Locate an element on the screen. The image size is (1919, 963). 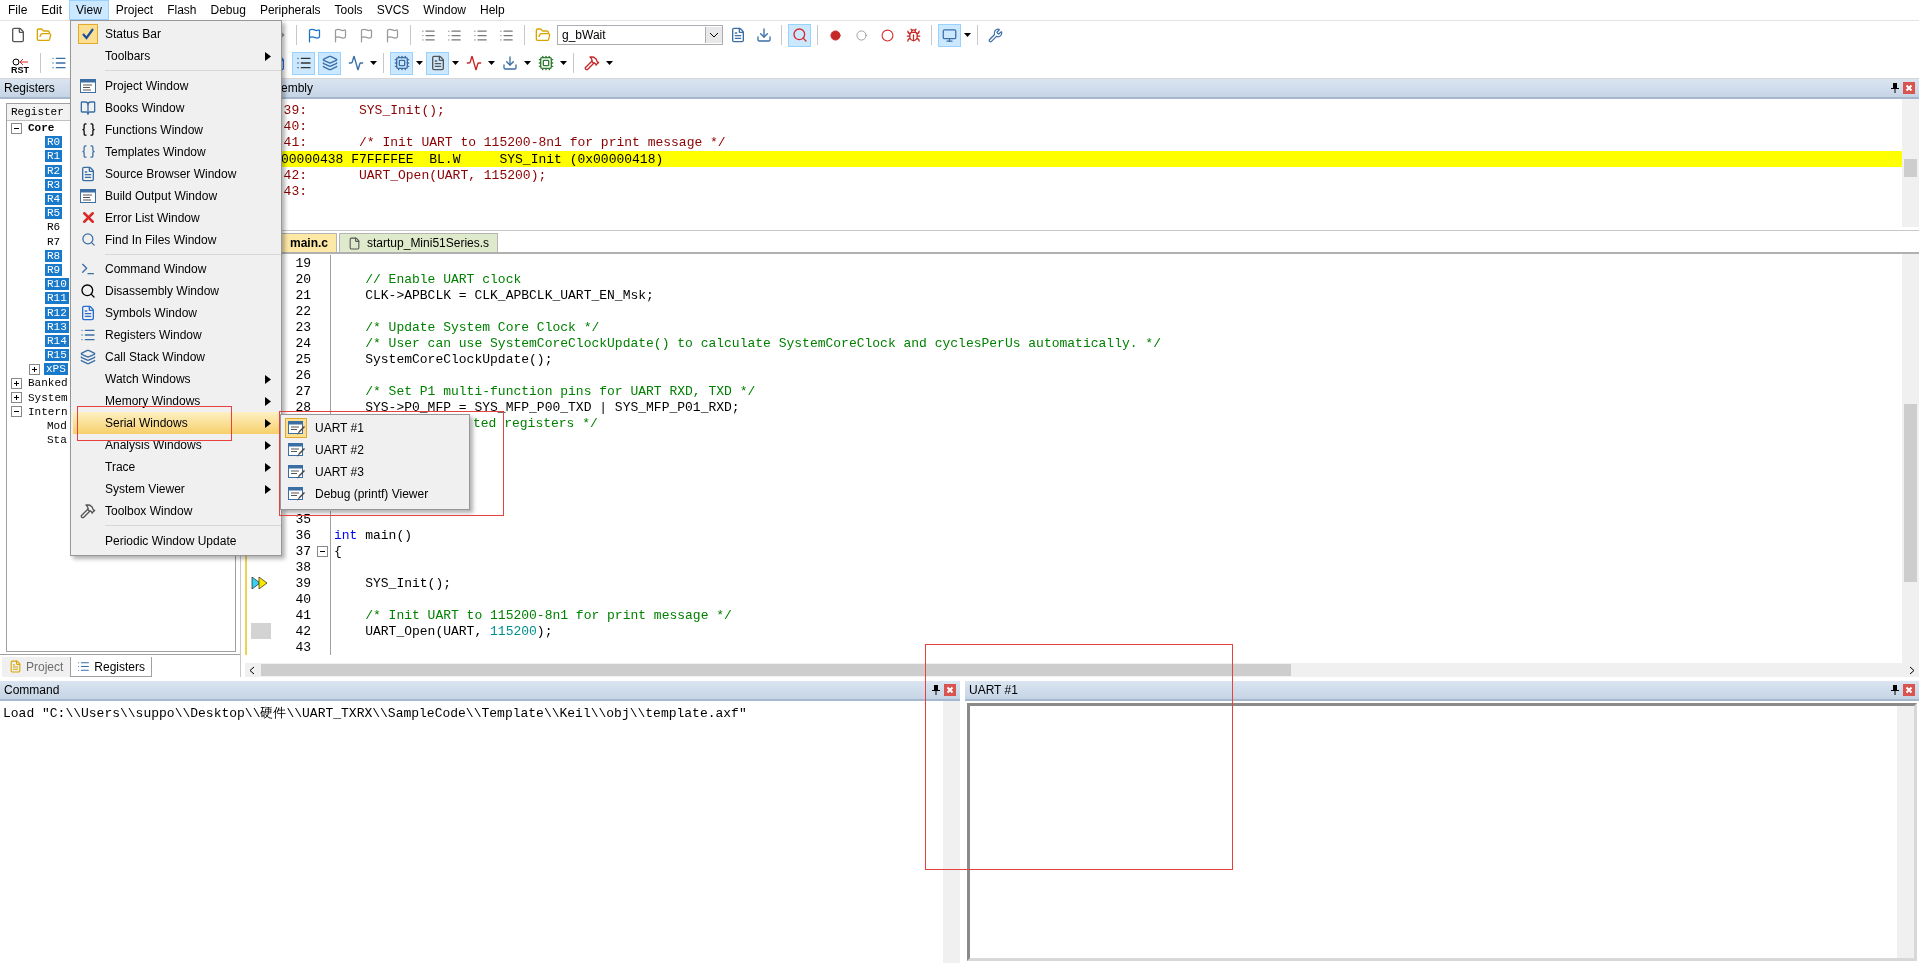
symbol-combo: g_bWait is located at coordinates (640, 35).